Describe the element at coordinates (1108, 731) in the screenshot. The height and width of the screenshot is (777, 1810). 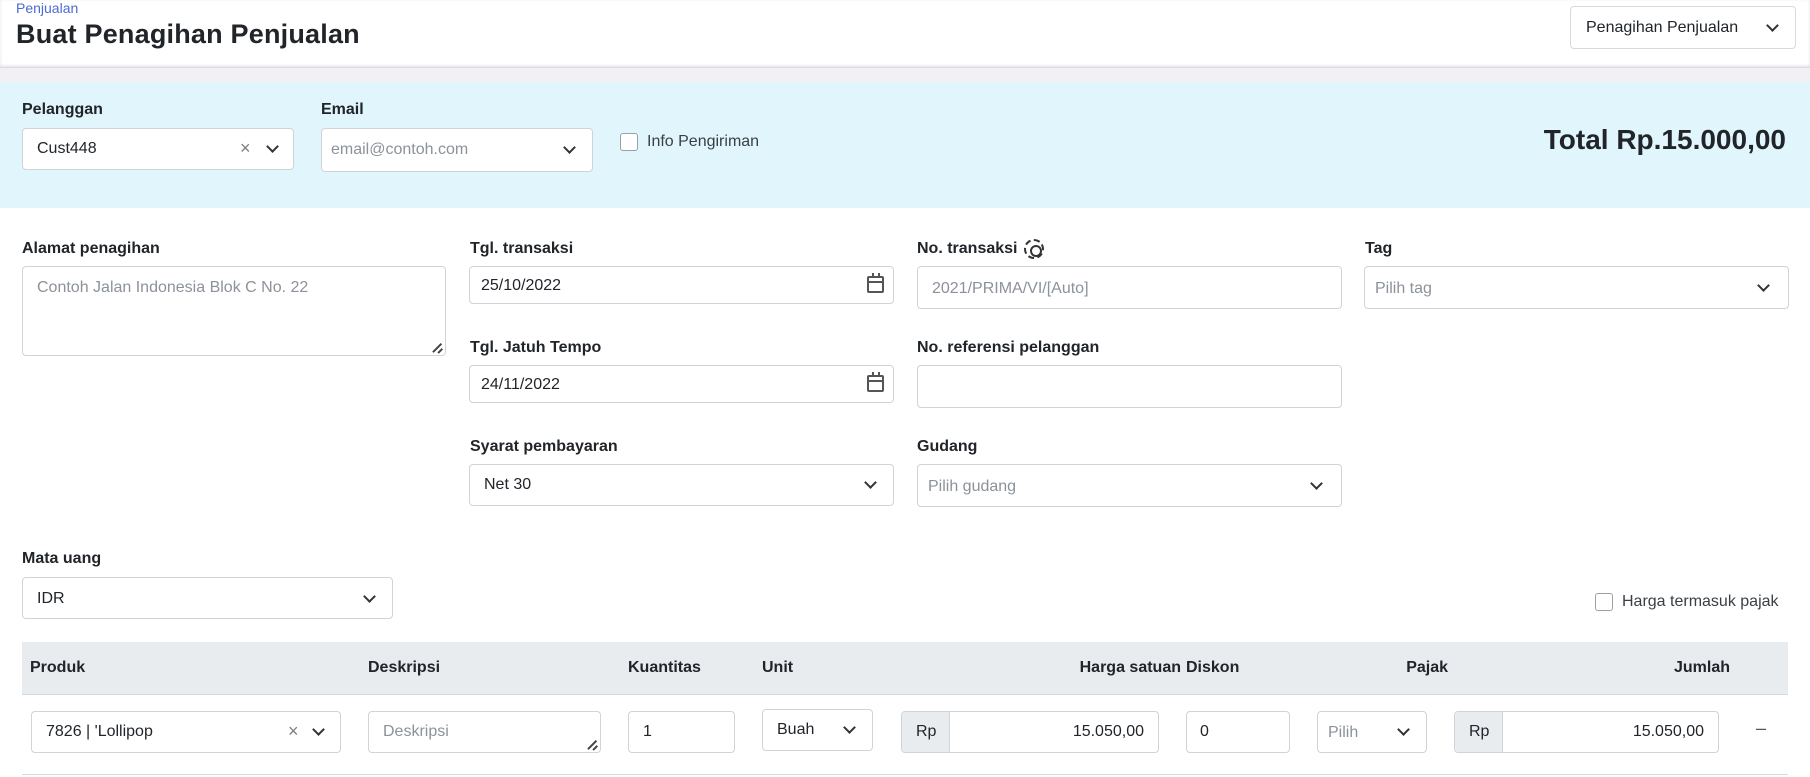
I see `unit-price-value: 15.050,00` at that location.